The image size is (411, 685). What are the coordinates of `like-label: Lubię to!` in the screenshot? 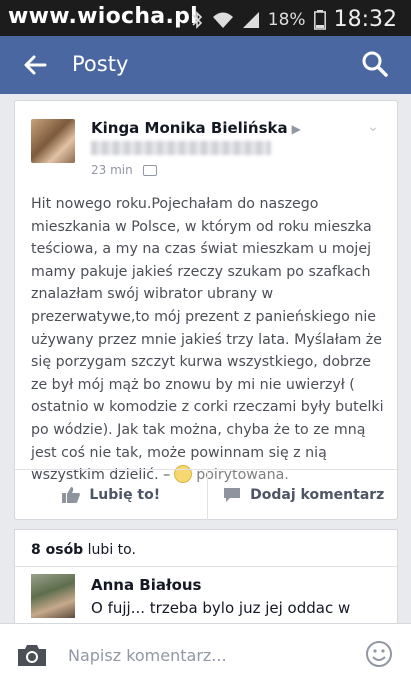 It's located at (125, 495).